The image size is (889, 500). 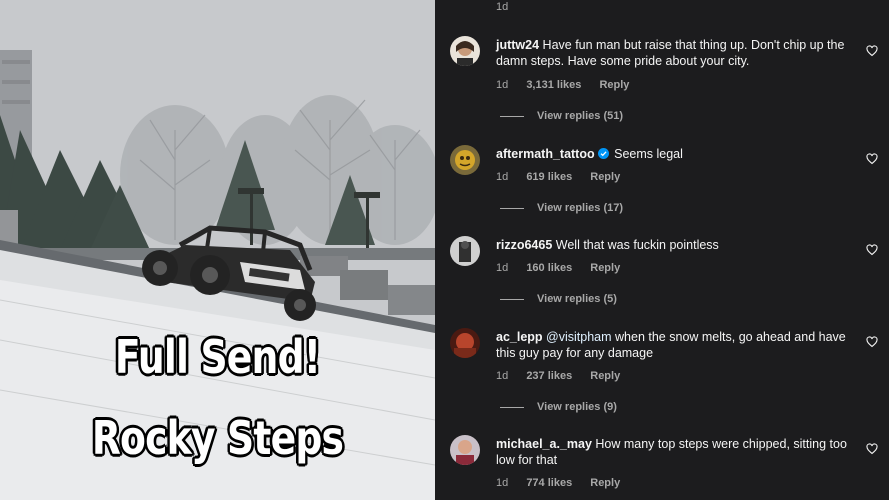 What do you see at coordinates (549, 268) in the screenshot?
I see `comment-likes: 160 likes` at bounding box center [549, 268].